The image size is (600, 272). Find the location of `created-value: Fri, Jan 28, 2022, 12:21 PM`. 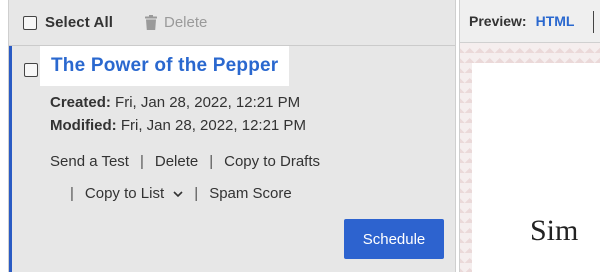

created-value: Fri, Jan 28, 2022, 12:21 PM is located at coordinates (208, 102).